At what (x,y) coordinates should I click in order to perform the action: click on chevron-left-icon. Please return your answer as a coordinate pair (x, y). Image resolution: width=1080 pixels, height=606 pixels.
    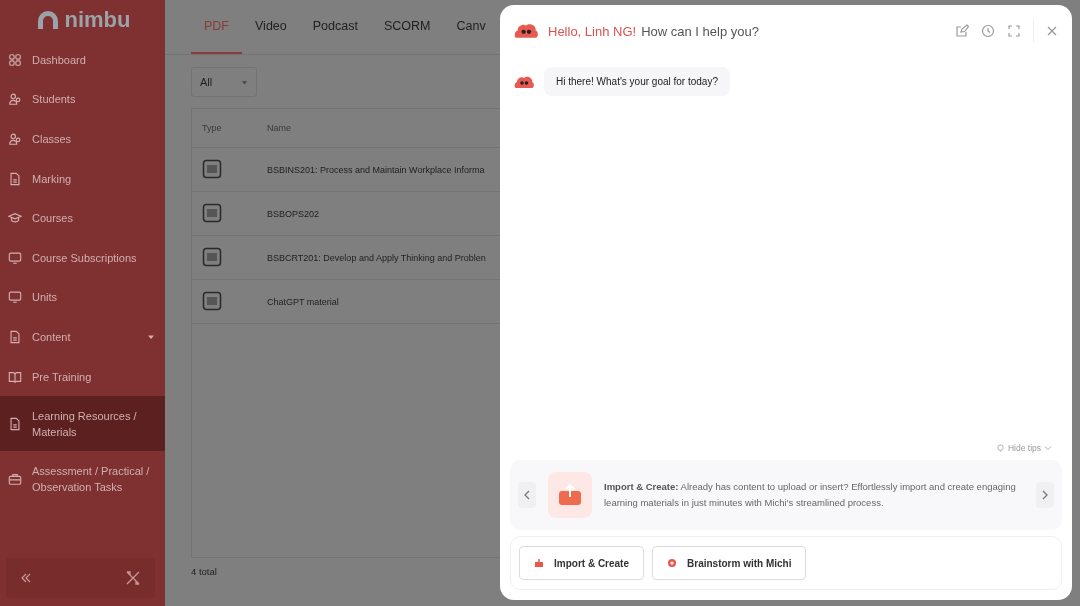
    Looking at the image, I should click on (527, 495).